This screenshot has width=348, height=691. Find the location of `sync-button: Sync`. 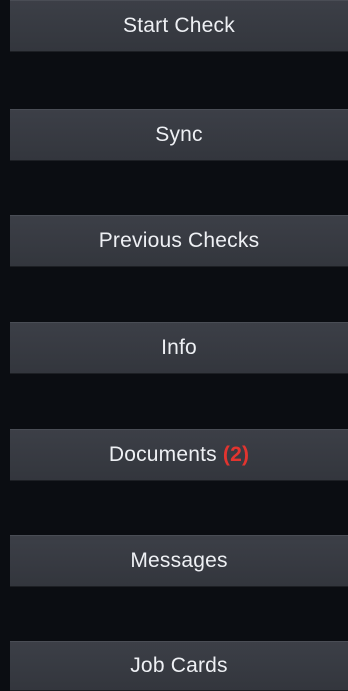

sync-button: Sync is located at coordinates (179, 135).